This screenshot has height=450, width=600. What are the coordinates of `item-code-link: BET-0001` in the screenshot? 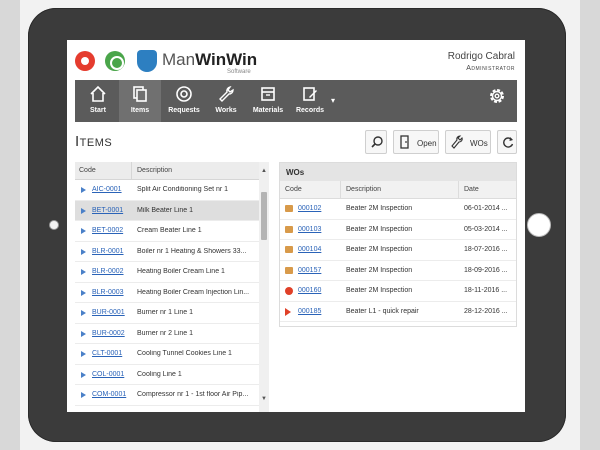 It's located at (107, 210).